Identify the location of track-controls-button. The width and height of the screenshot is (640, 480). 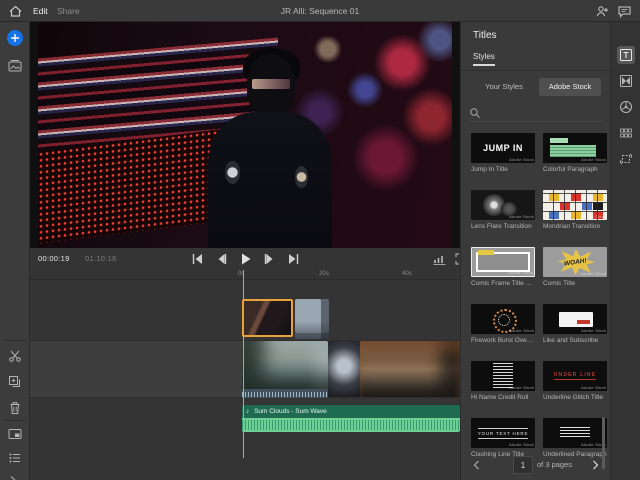
(15, 458).